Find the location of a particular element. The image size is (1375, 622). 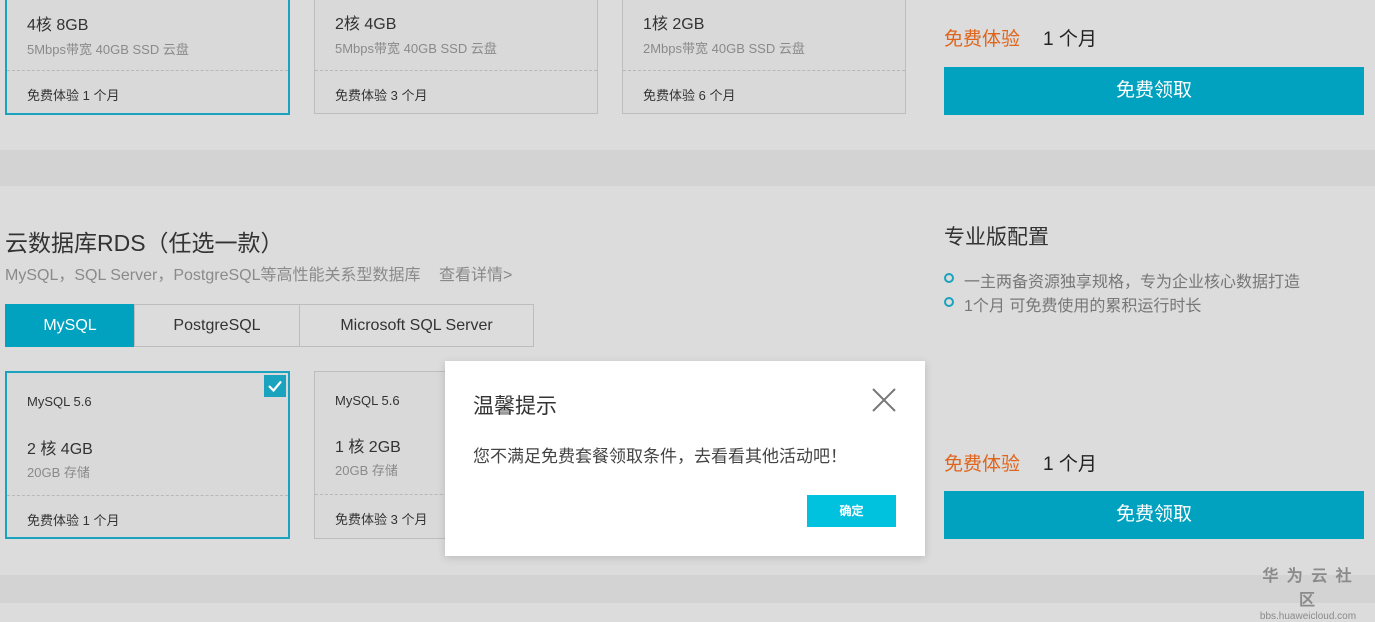

section-divider-bottom is located at coordinates (687, 589).